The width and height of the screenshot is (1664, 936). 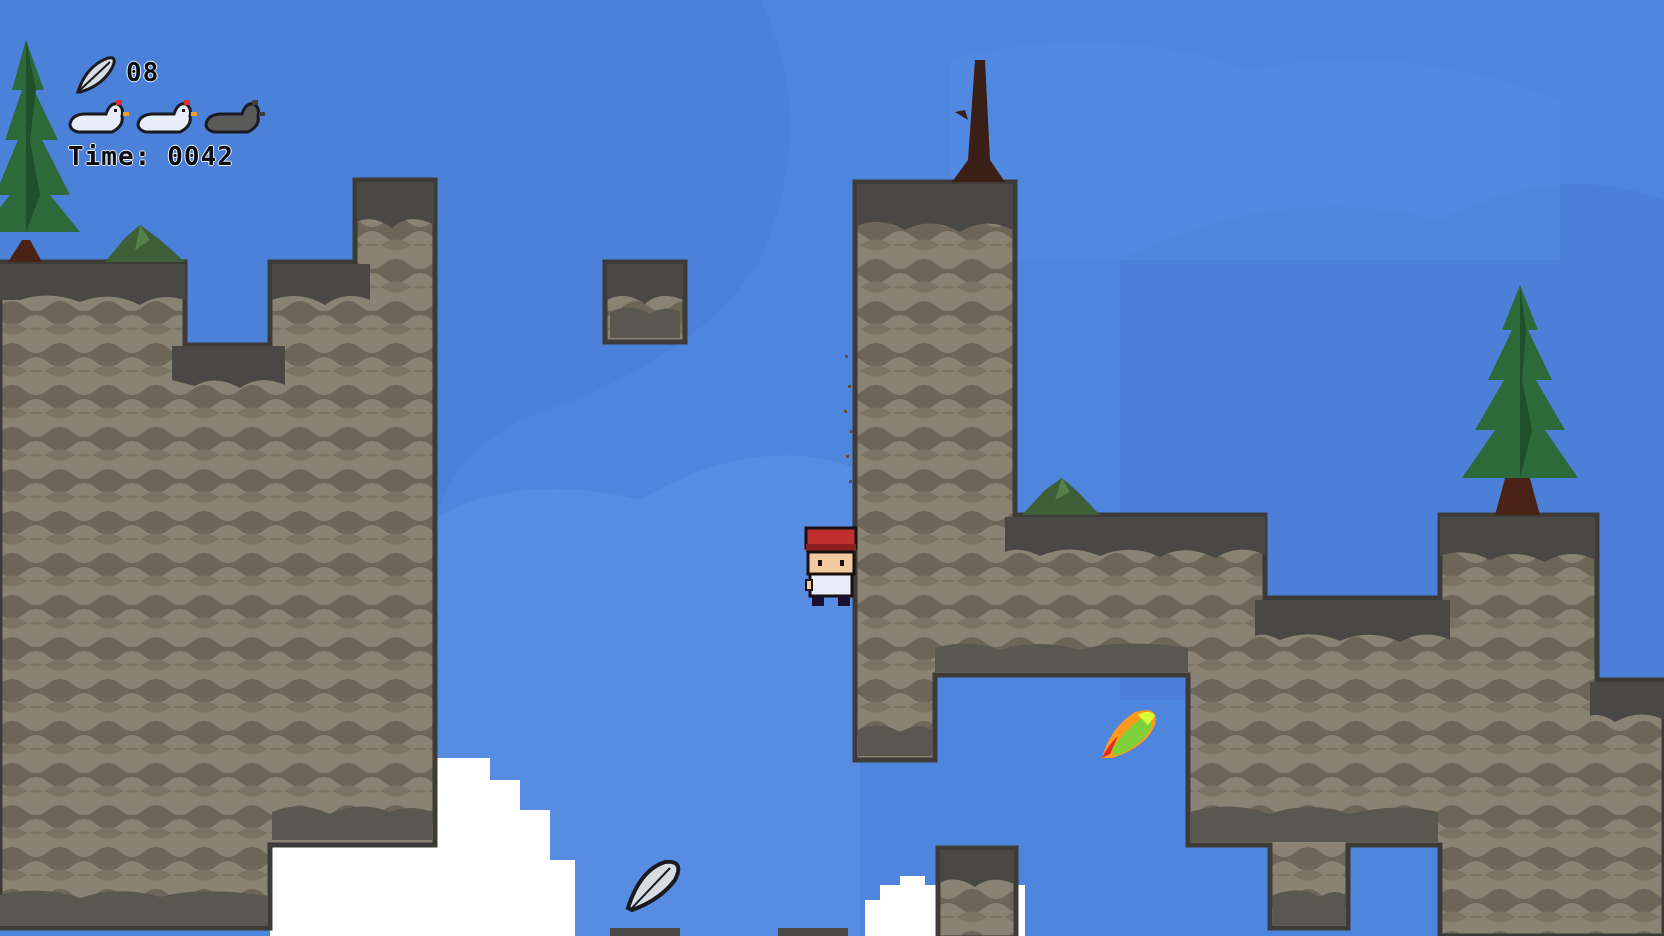 I want to click on time-value: 0042, so click(x=200, y=157).